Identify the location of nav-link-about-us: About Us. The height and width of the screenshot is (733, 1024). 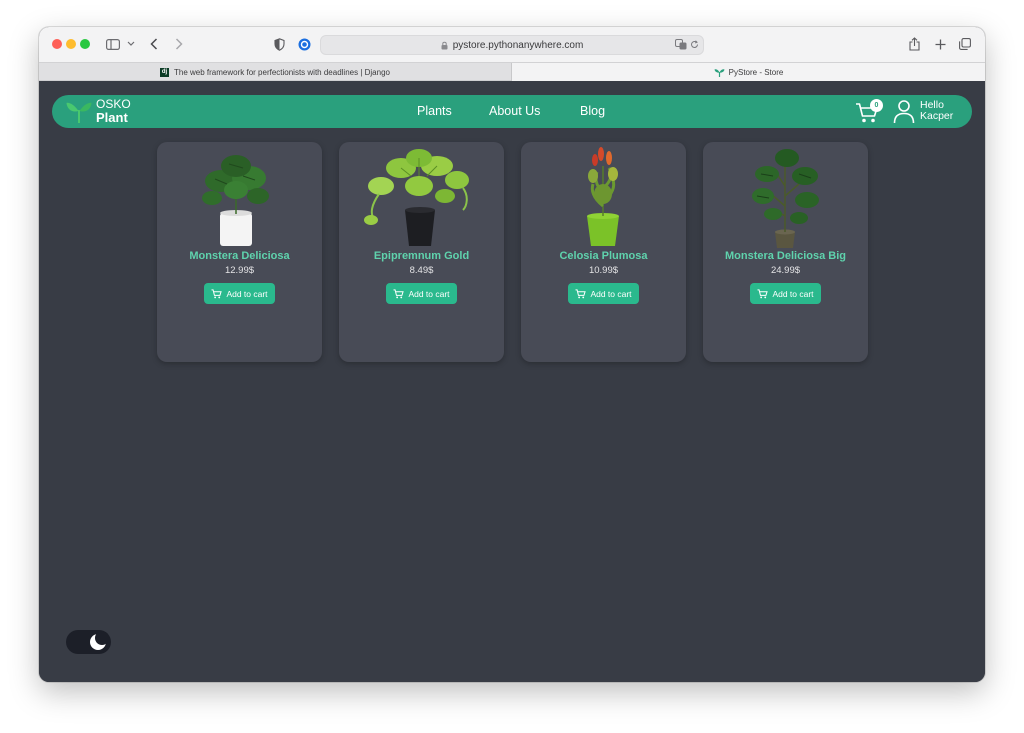
(514, 111).